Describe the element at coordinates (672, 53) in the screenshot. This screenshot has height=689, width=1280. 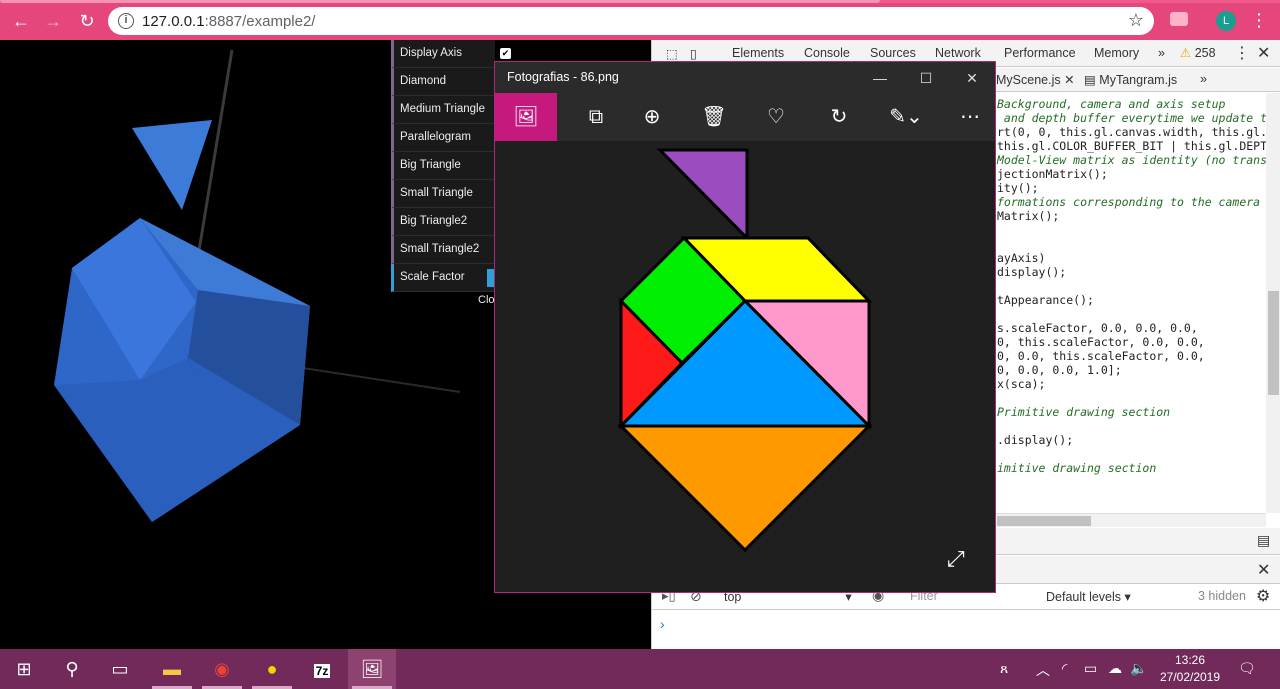
I see `element-picker-icon: ⬚` at that location.